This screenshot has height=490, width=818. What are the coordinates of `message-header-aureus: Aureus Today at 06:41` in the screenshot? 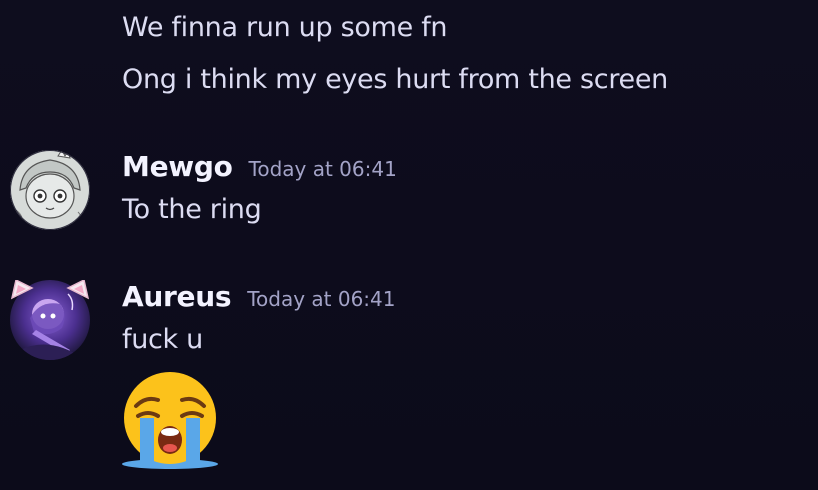 It's located at (259, 296).